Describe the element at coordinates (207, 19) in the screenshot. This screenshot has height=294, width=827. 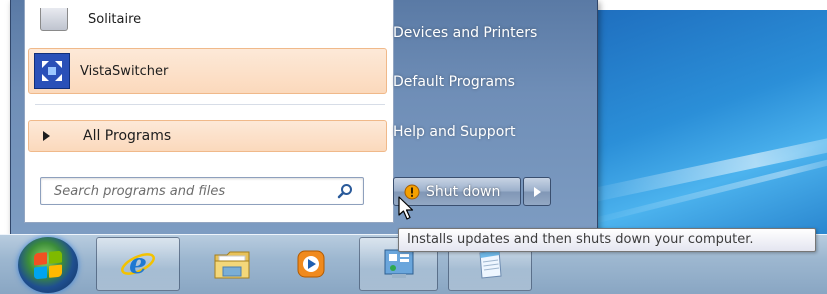
I see `program-item-solitaire: Solitaire` at that location.